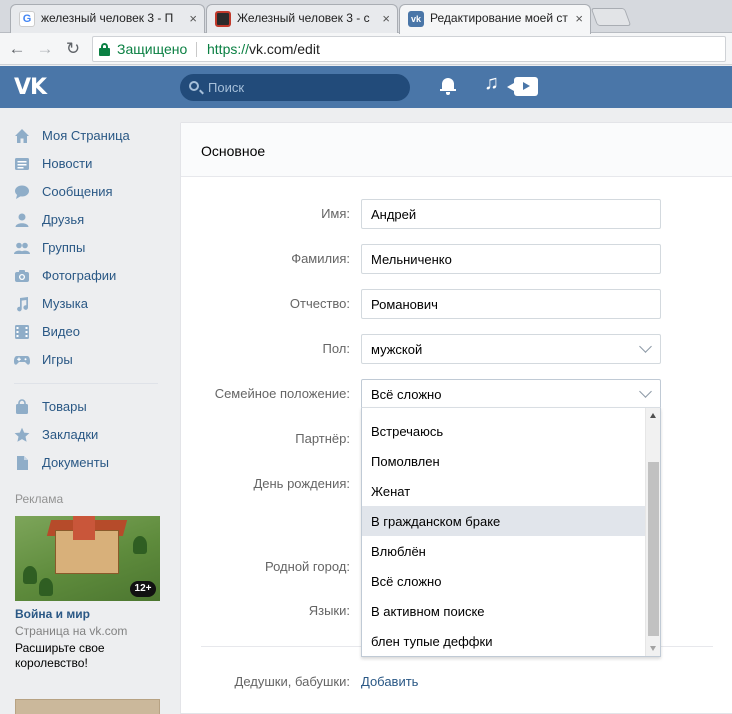 The image size is (732, 714). I want to click on secure-label: Защищено, so click(152, 49).